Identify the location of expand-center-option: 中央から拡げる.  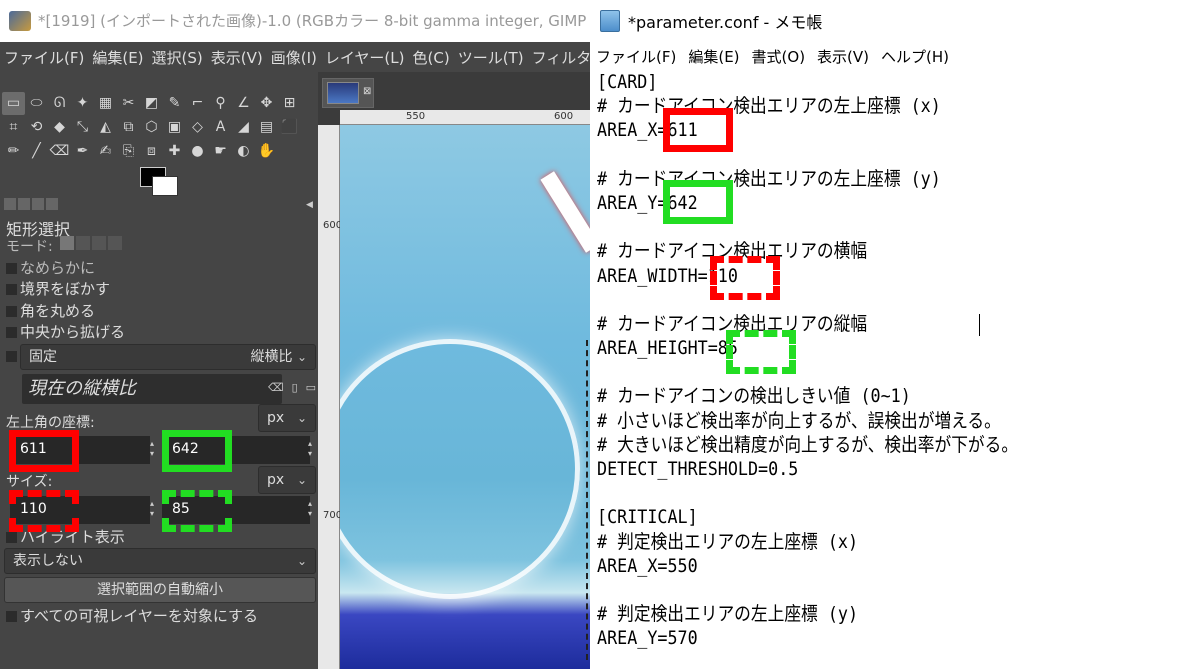
(65, 331).